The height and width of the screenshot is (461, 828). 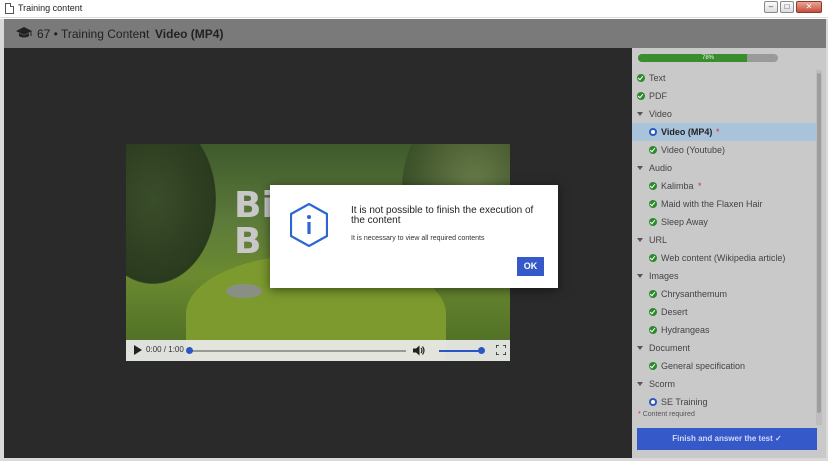 What do you see at coordinates (670, 348) in the screenshot?
I see `sidebar-item-label: Document` at bounding box center [670, 348].